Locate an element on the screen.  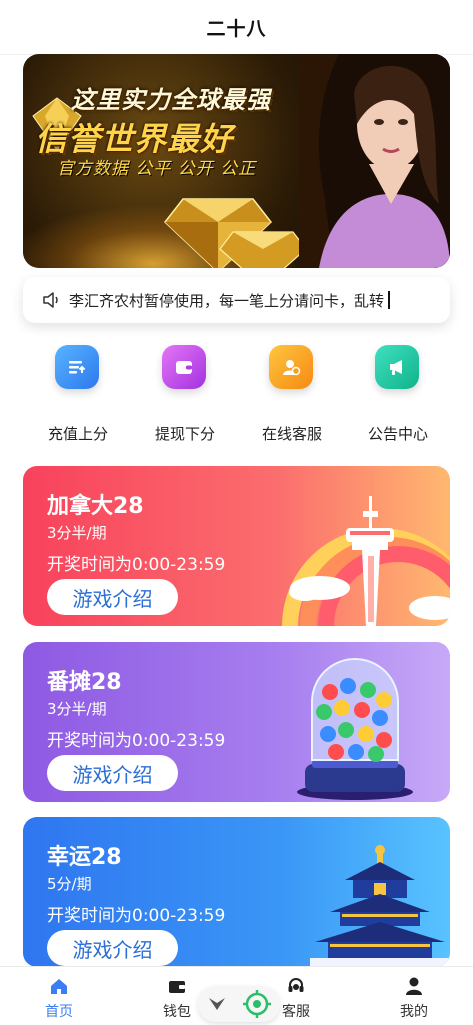
tab-profile: 我的 is located at coordinates (414, 996).